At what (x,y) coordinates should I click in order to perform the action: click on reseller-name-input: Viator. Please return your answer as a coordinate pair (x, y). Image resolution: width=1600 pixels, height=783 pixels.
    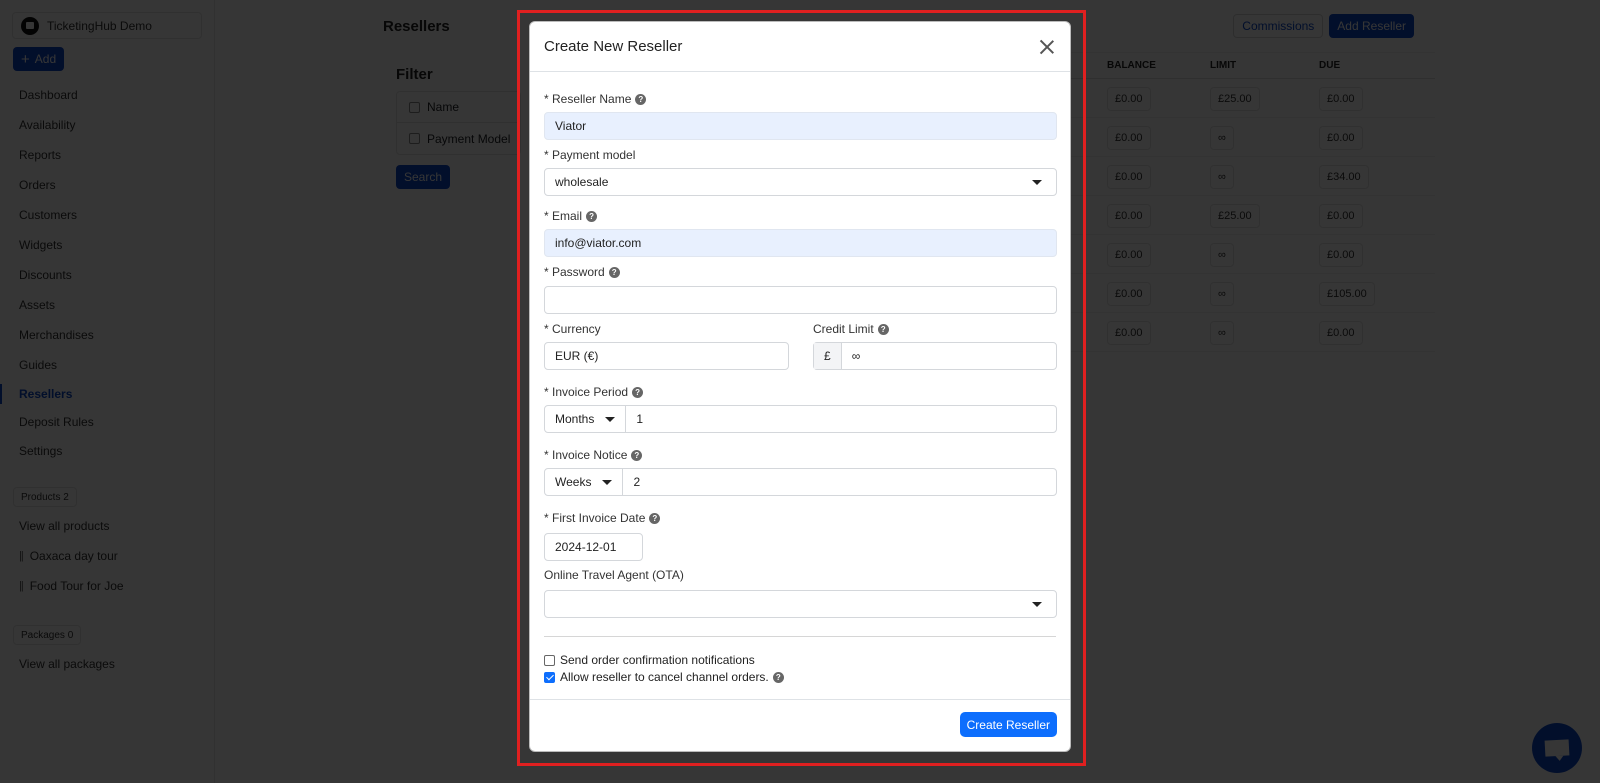
    Looking at the image, I should click on (800, 126).